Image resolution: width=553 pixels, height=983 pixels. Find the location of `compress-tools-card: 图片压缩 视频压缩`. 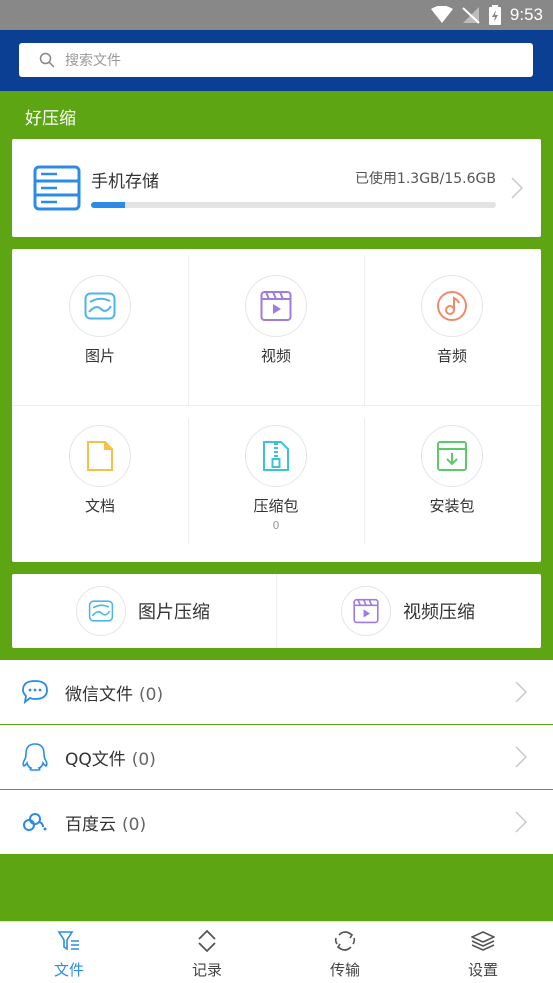

compress-tools-card: 图片压缩 视频压缩 is located at coordinates (276, 611).